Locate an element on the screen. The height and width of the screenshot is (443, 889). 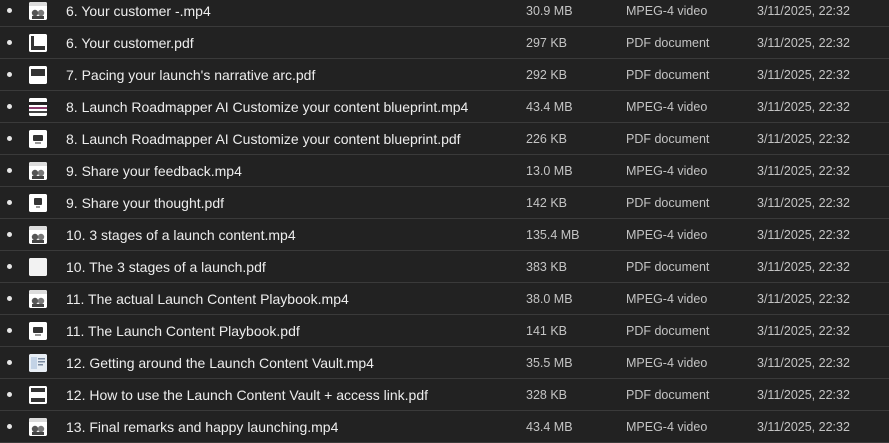
file-name: 10. 3 stages of a launch content.mp4 is located at coordinates (181, 235).